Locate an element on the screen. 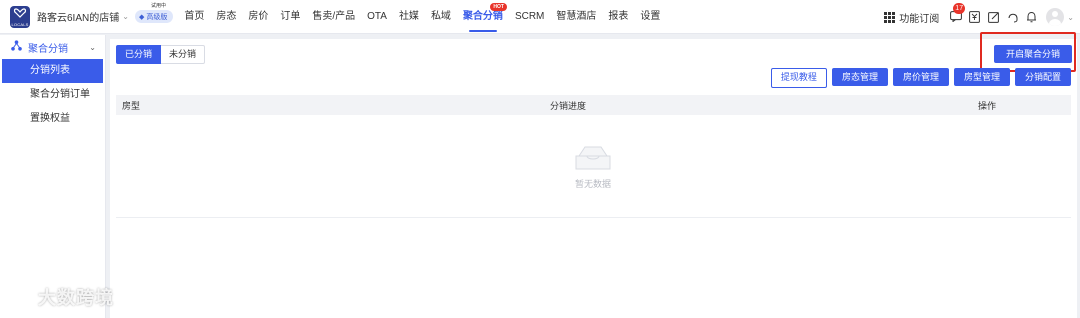  diamond-icon: ◆ is located at coordinates (141, 17).